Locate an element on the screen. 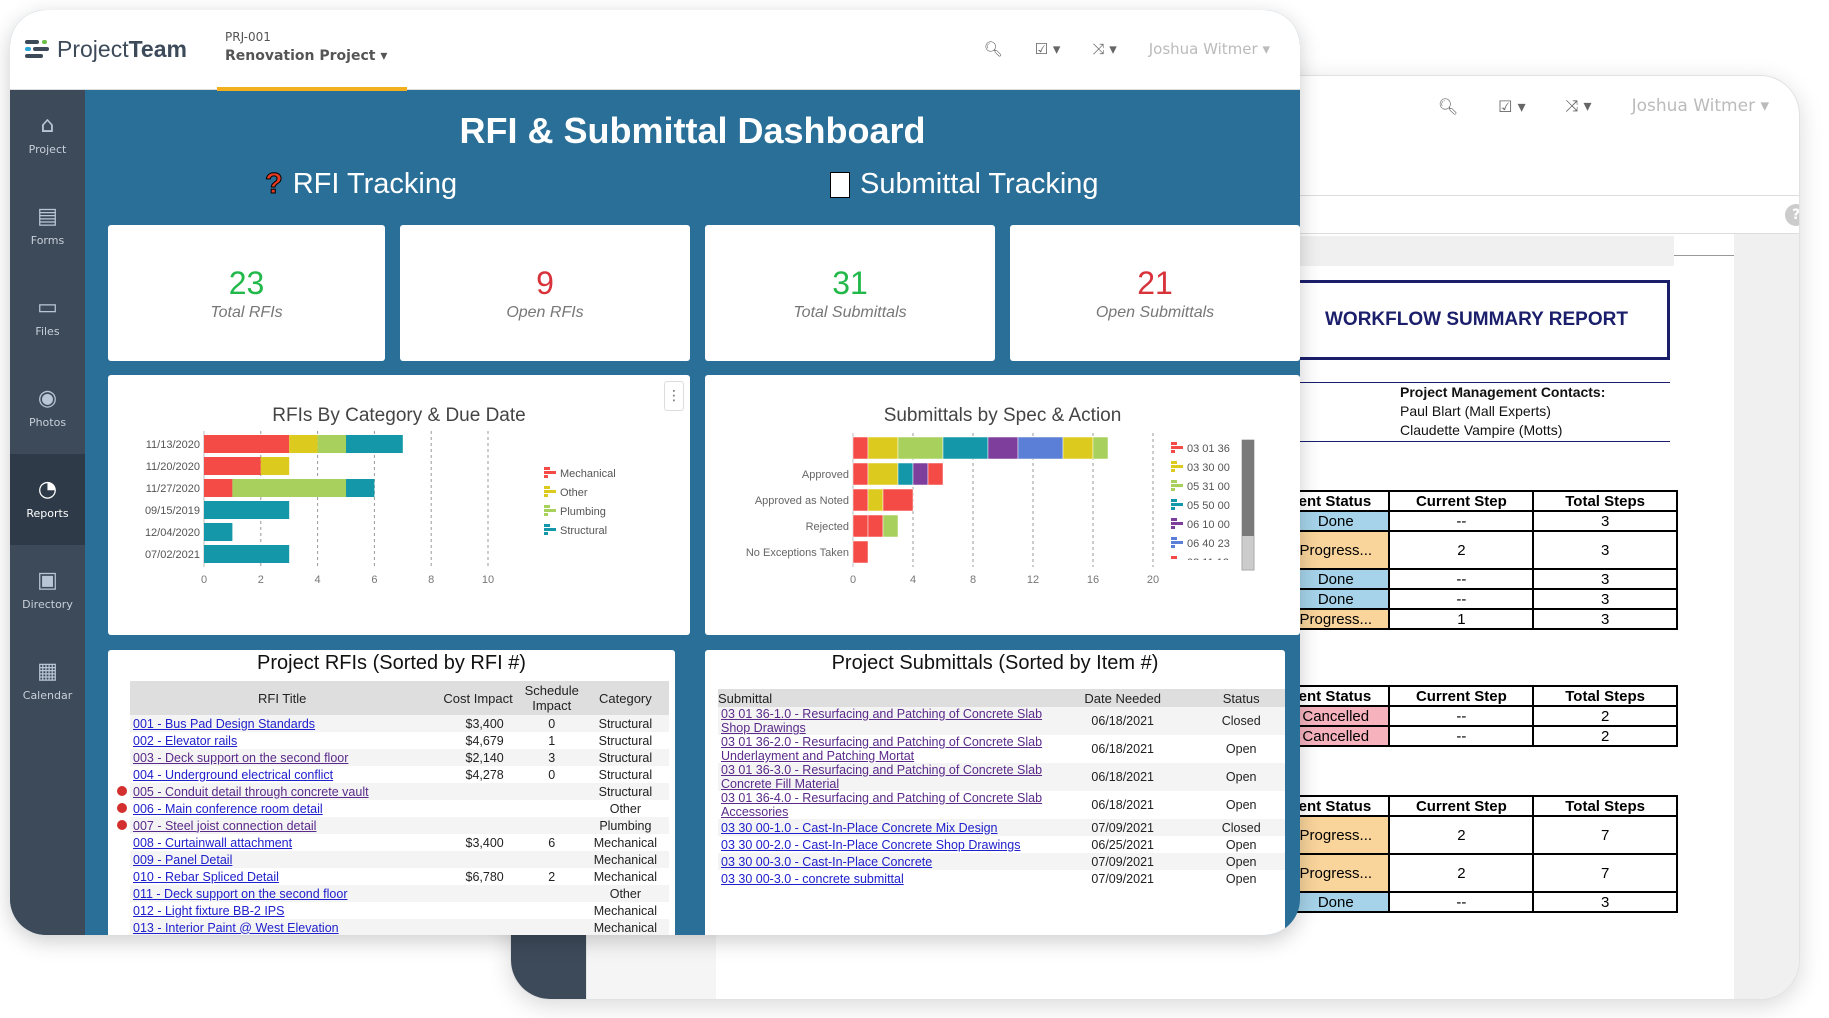  submittal-link: 03 30 00-3.0 - concrete submittal is located at coordinates (812, 879).